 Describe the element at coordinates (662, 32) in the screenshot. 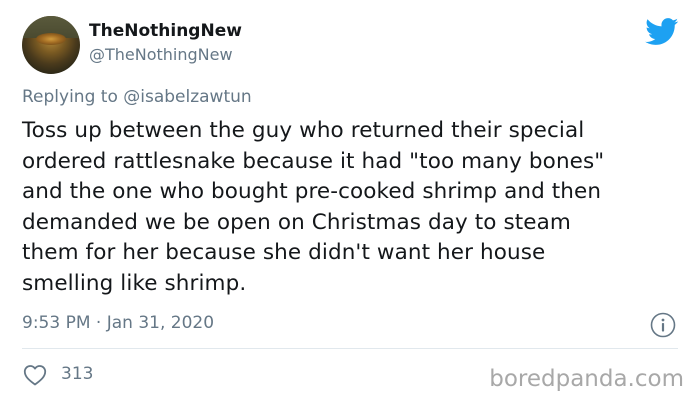

I see `twitter-bird-icon` at that location.